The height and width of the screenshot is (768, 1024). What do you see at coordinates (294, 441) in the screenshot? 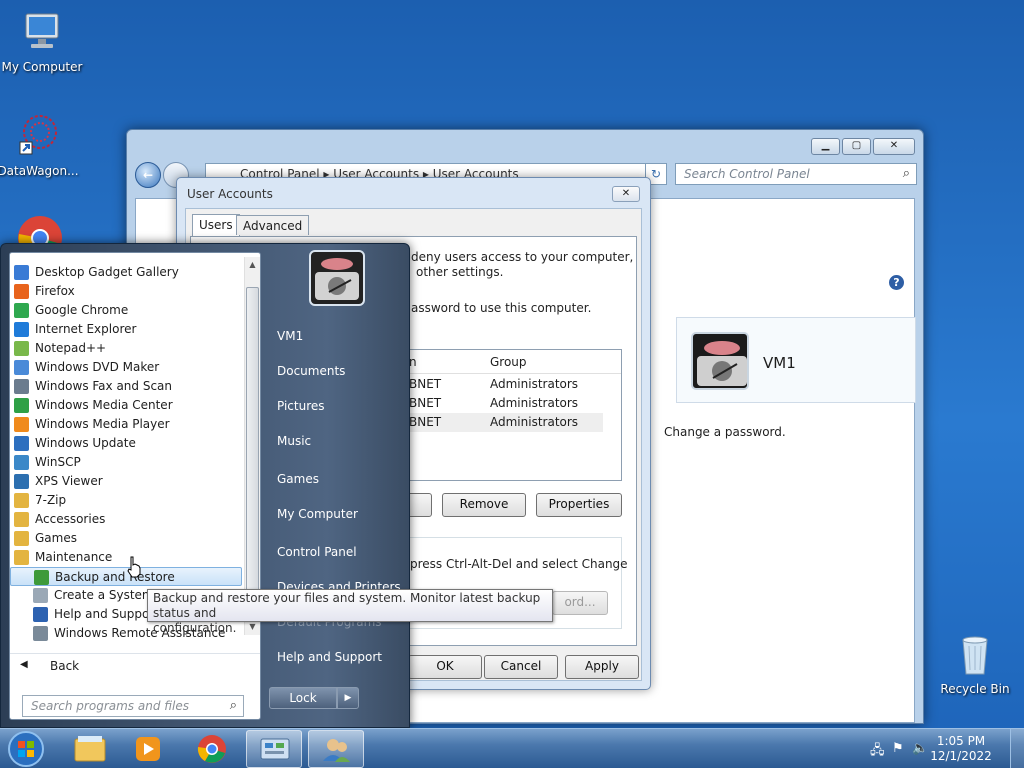
I see `start-item-music: Music` at bounding box center [294, 441].